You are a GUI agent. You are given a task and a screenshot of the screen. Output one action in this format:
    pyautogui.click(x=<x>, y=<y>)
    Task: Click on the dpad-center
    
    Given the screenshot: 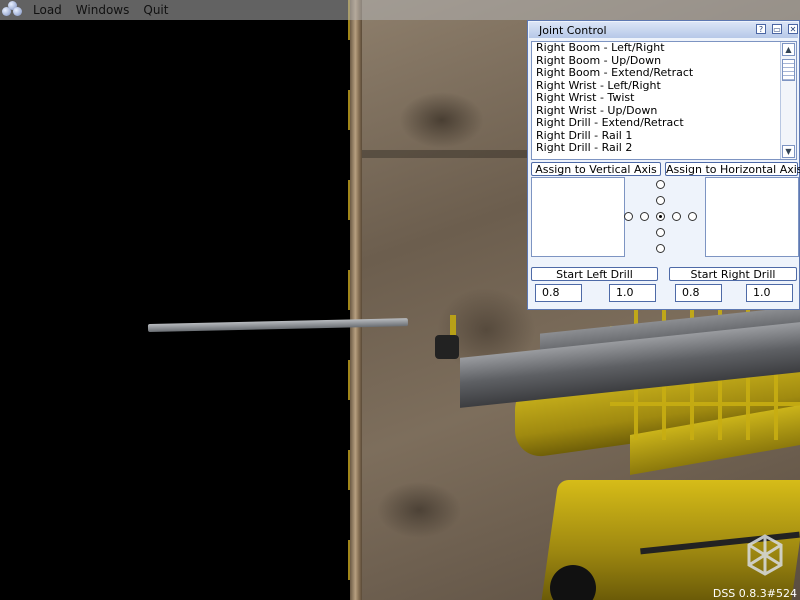 What is the action you would take?
    pyautogui.click(x=660, y=216)
    